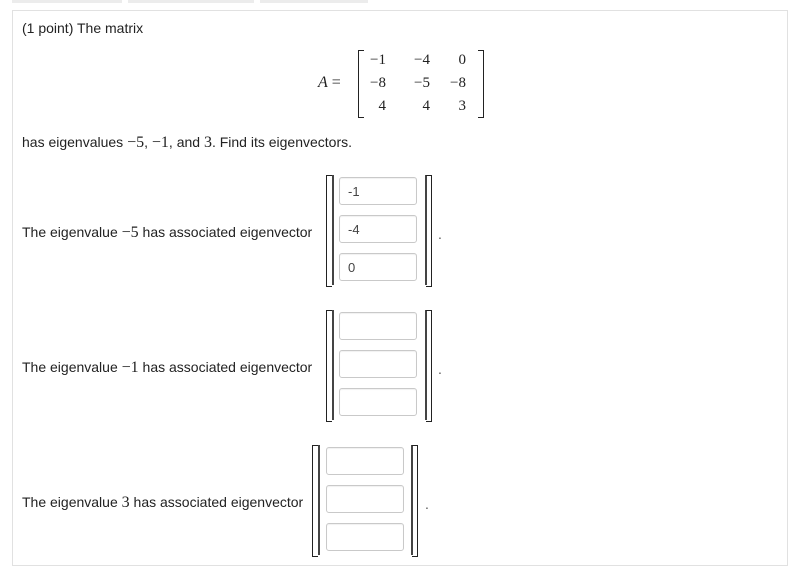 This screenshot has height=574, width=805. I want to click on sentence-text: . Find its eigenvectors., so click(282, 142).